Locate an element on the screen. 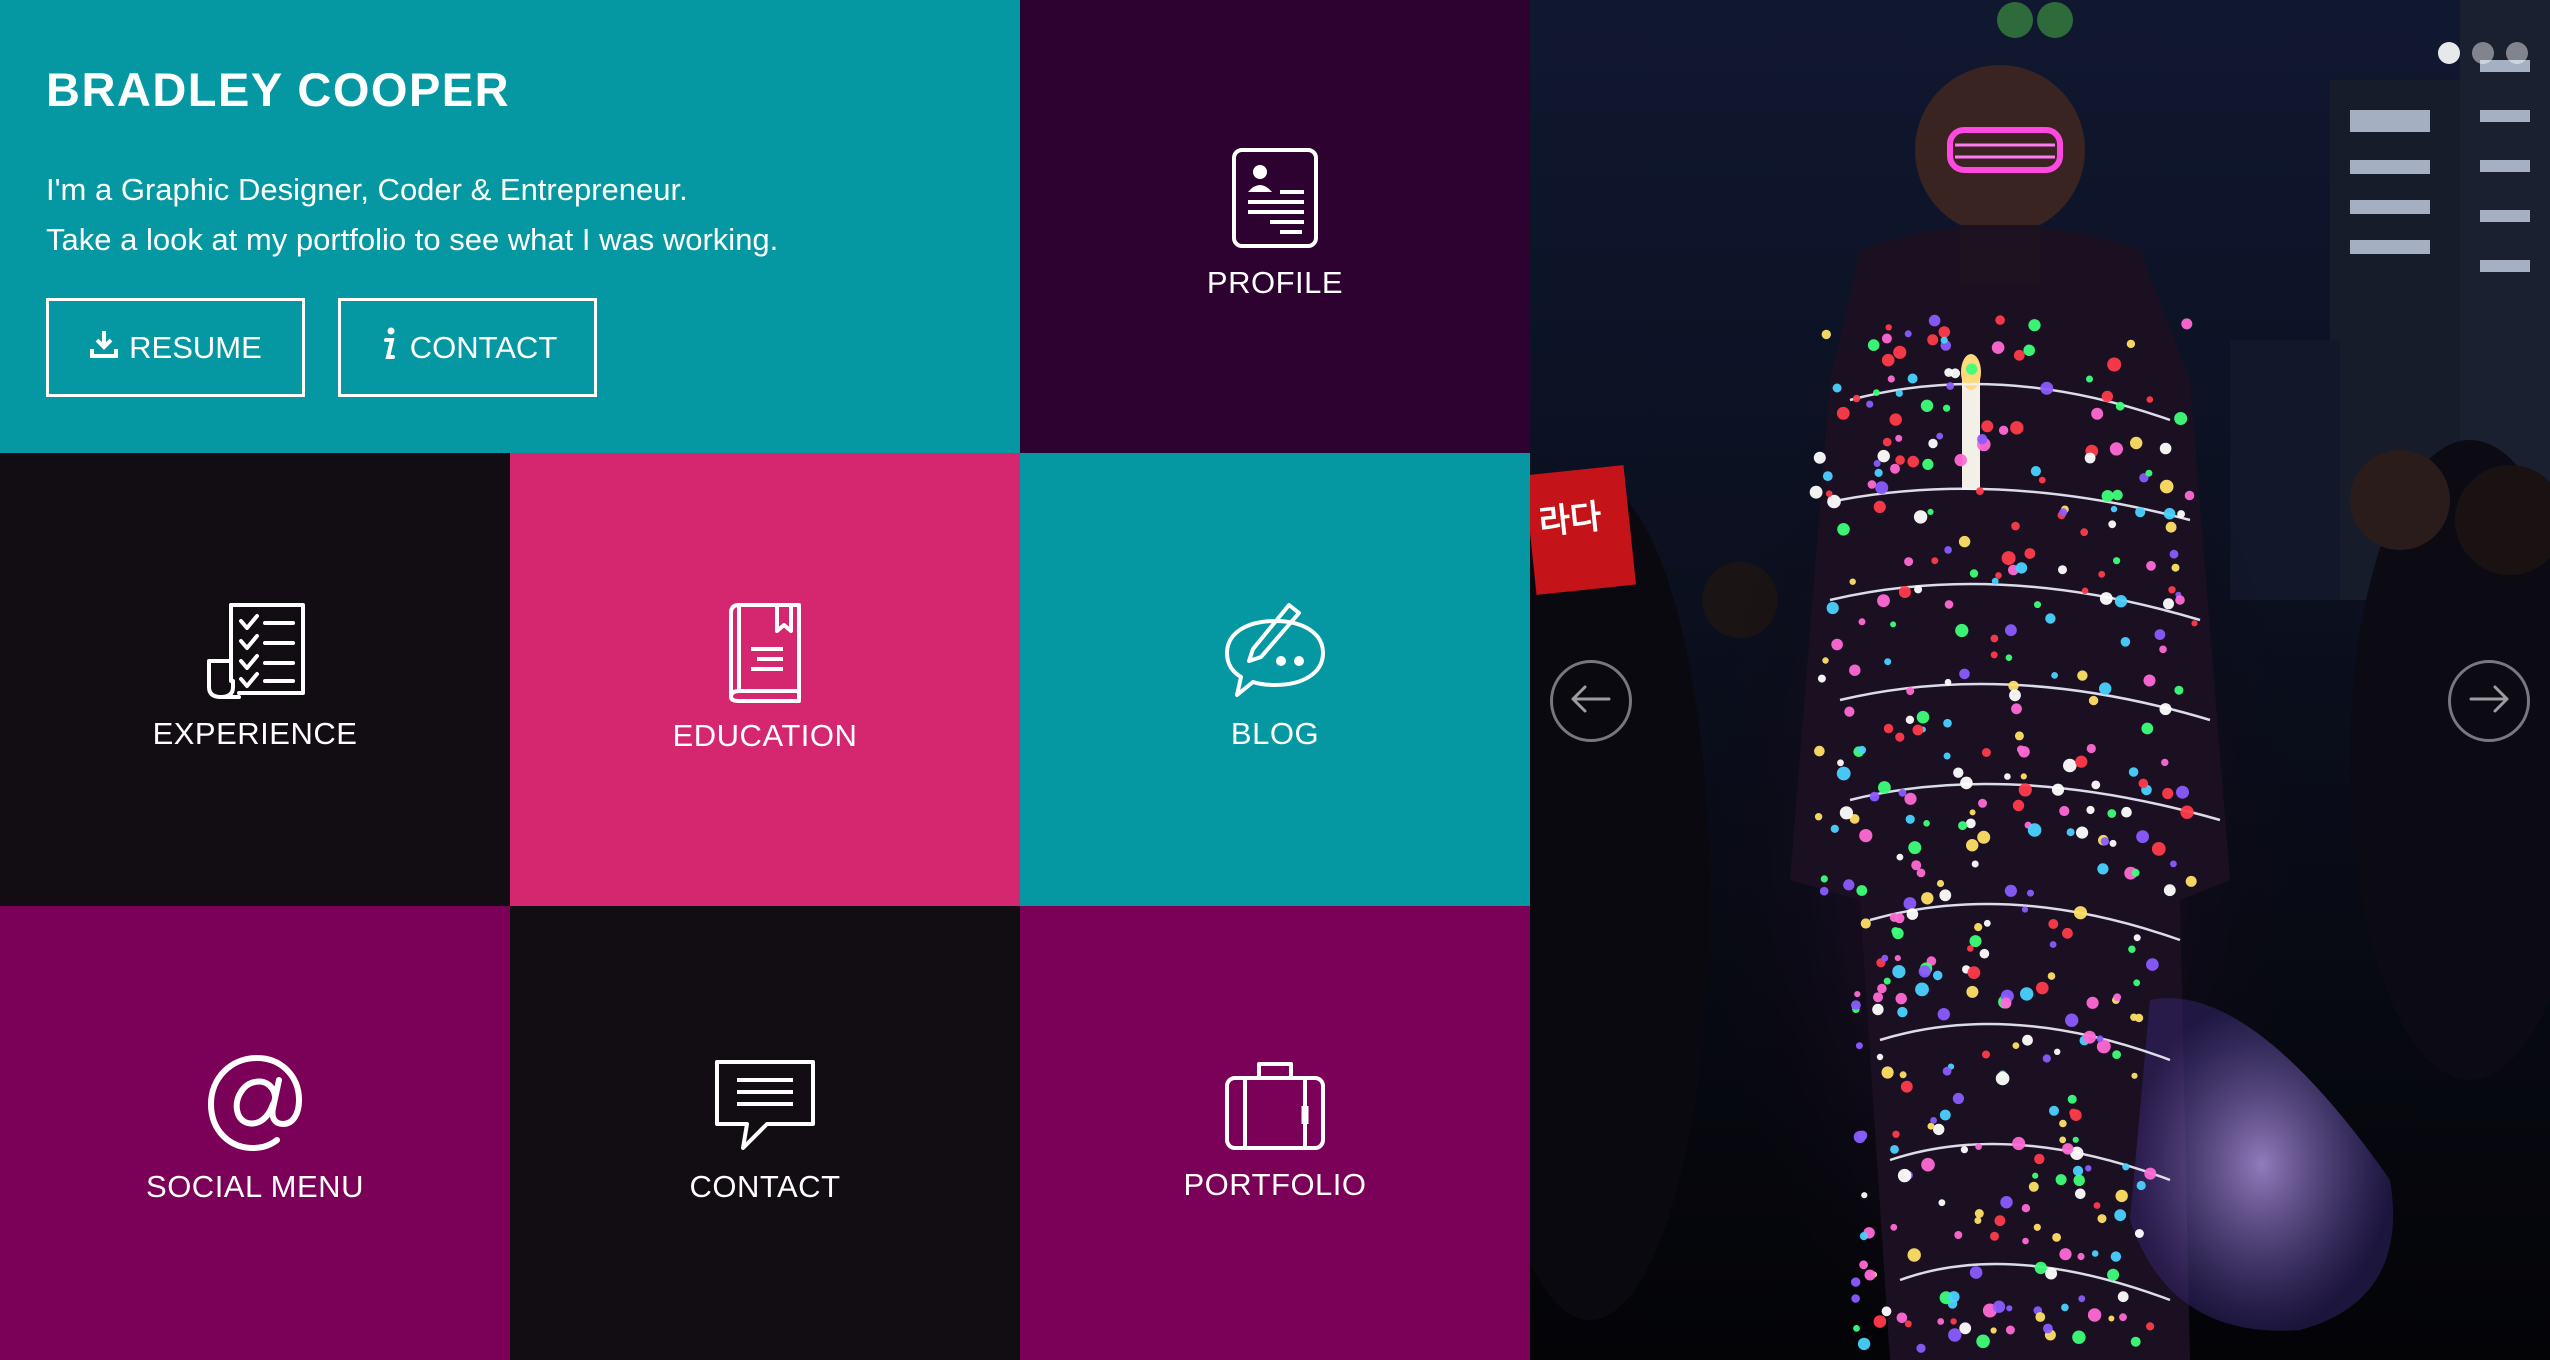  tile-contact: CONTACT is located at coordinates (765, 1133).